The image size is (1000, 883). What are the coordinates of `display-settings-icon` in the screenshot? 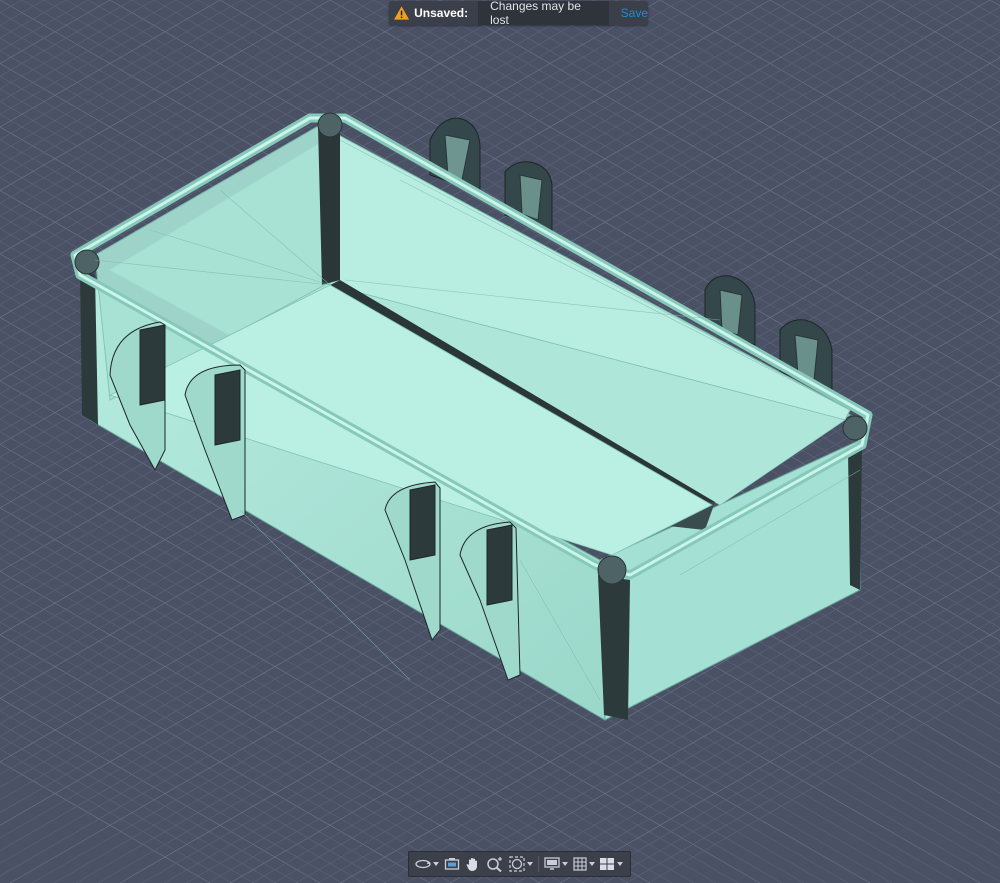 It's located at (552, 863).